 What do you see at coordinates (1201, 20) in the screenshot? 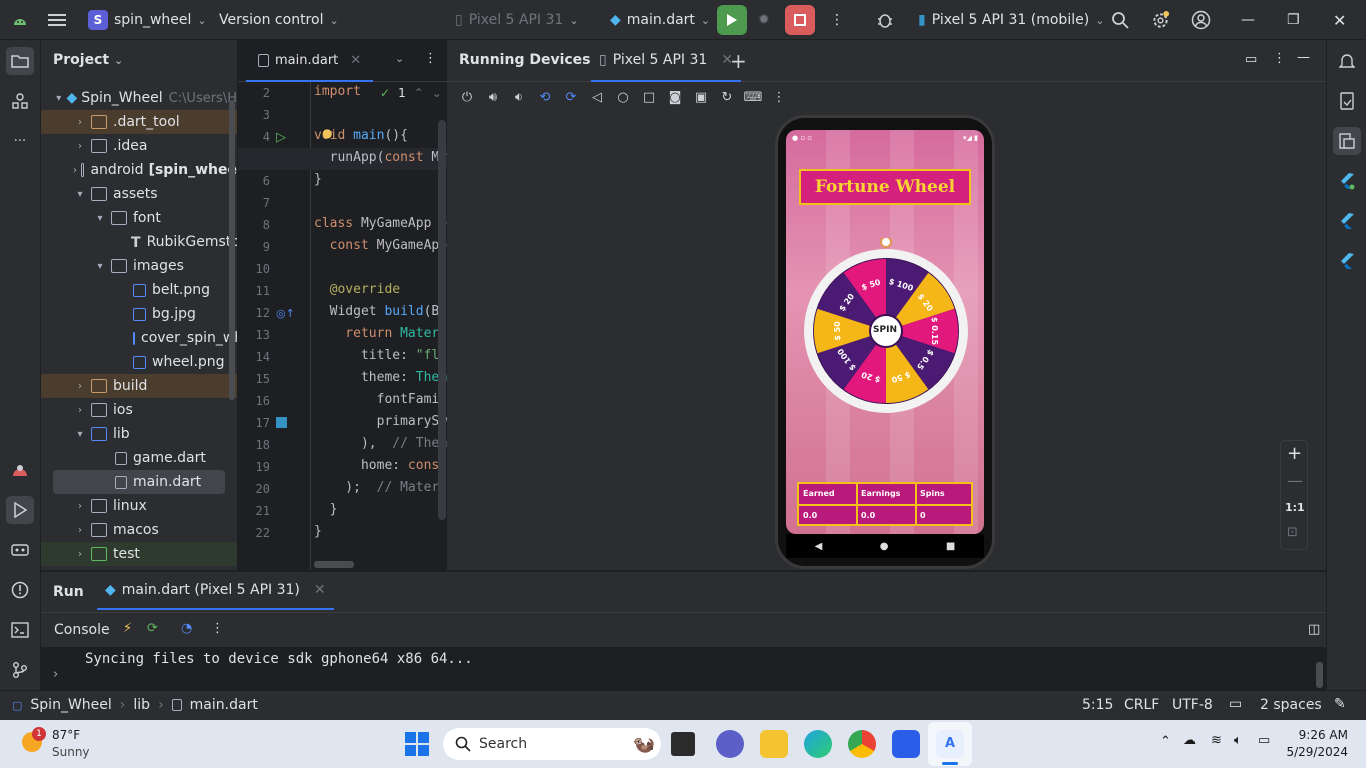
I see `account-icon` at bounding box center [1201, 20].